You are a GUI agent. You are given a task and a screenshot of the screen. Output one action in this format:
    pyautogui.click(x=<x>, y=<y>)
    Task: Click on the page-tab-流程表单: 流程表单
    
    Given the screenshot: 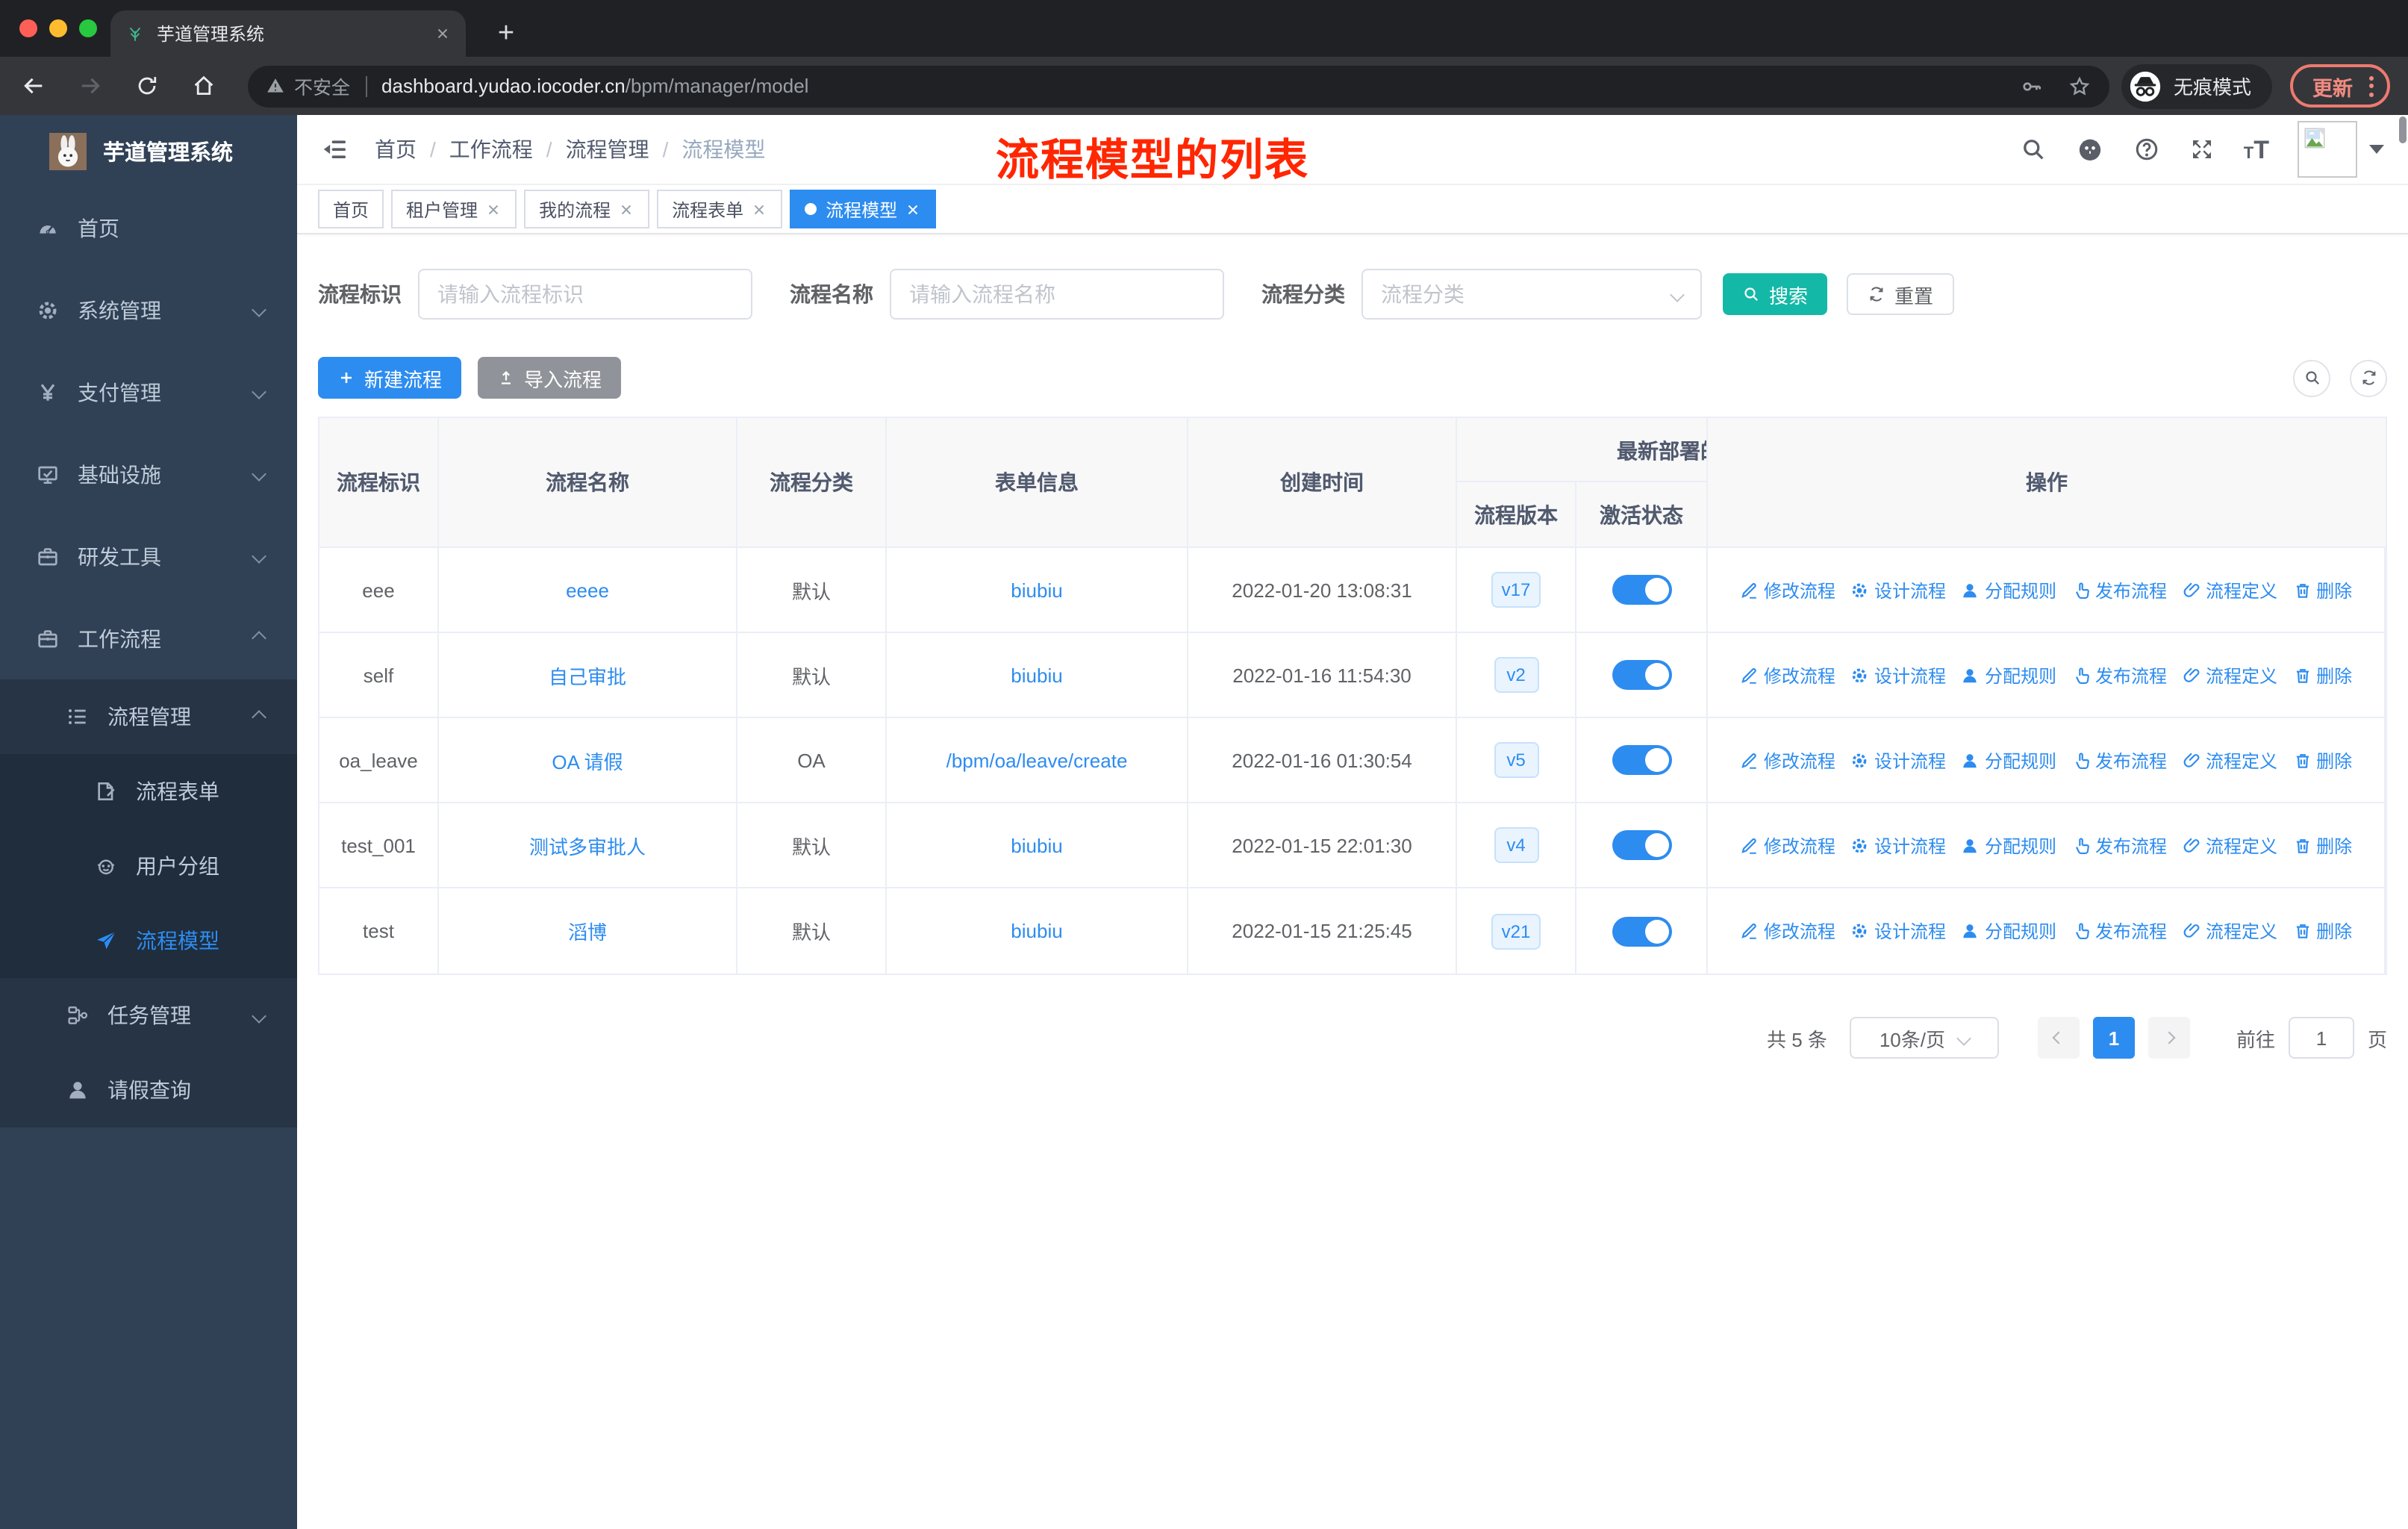 What is the action you would take?
    pyautogui.click(x=720, y=209)
    